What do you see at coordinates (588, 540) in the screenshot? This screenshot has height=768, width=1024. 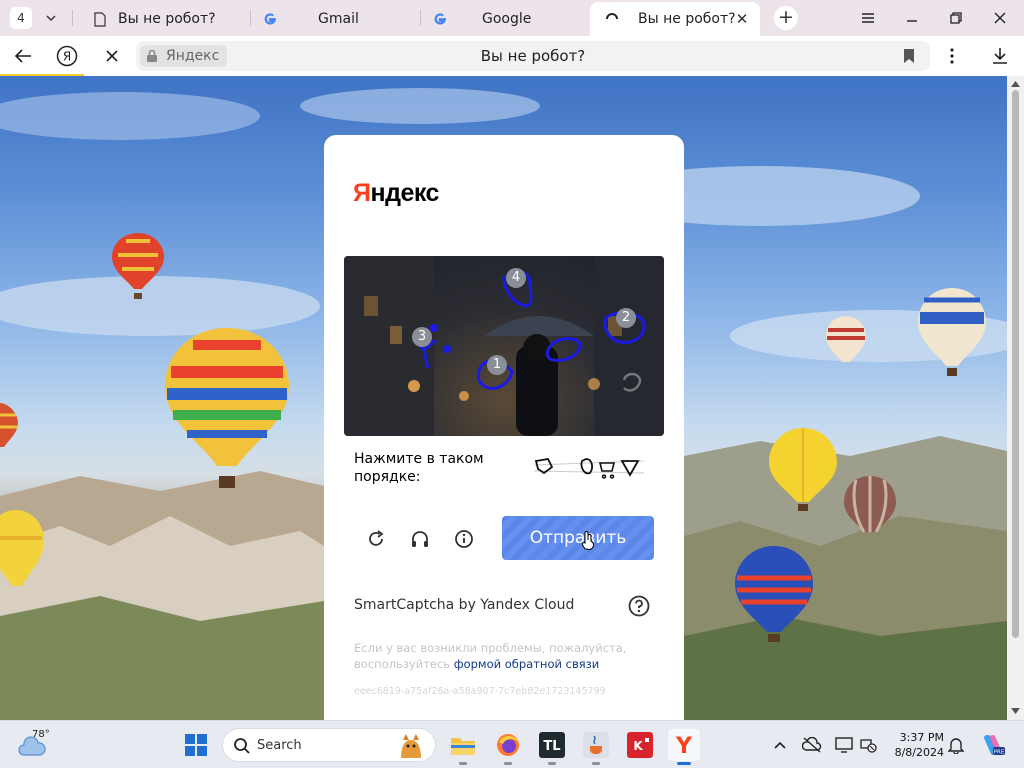 I see `mouse-cursor-icon` at bounding box center [588, 540].